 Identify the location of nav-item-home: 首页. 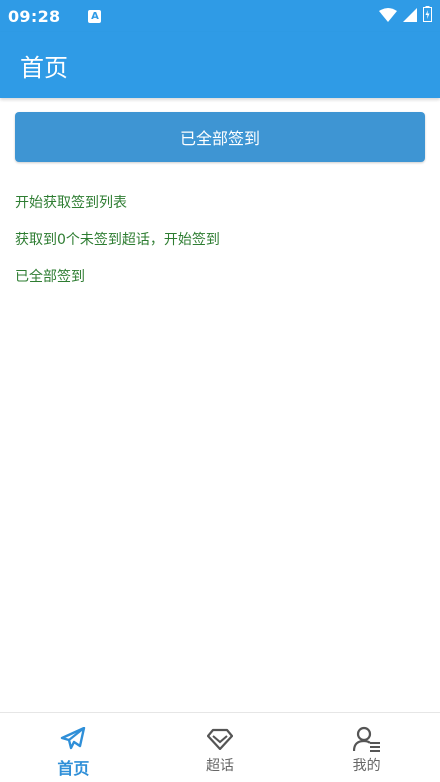
(73, 747).